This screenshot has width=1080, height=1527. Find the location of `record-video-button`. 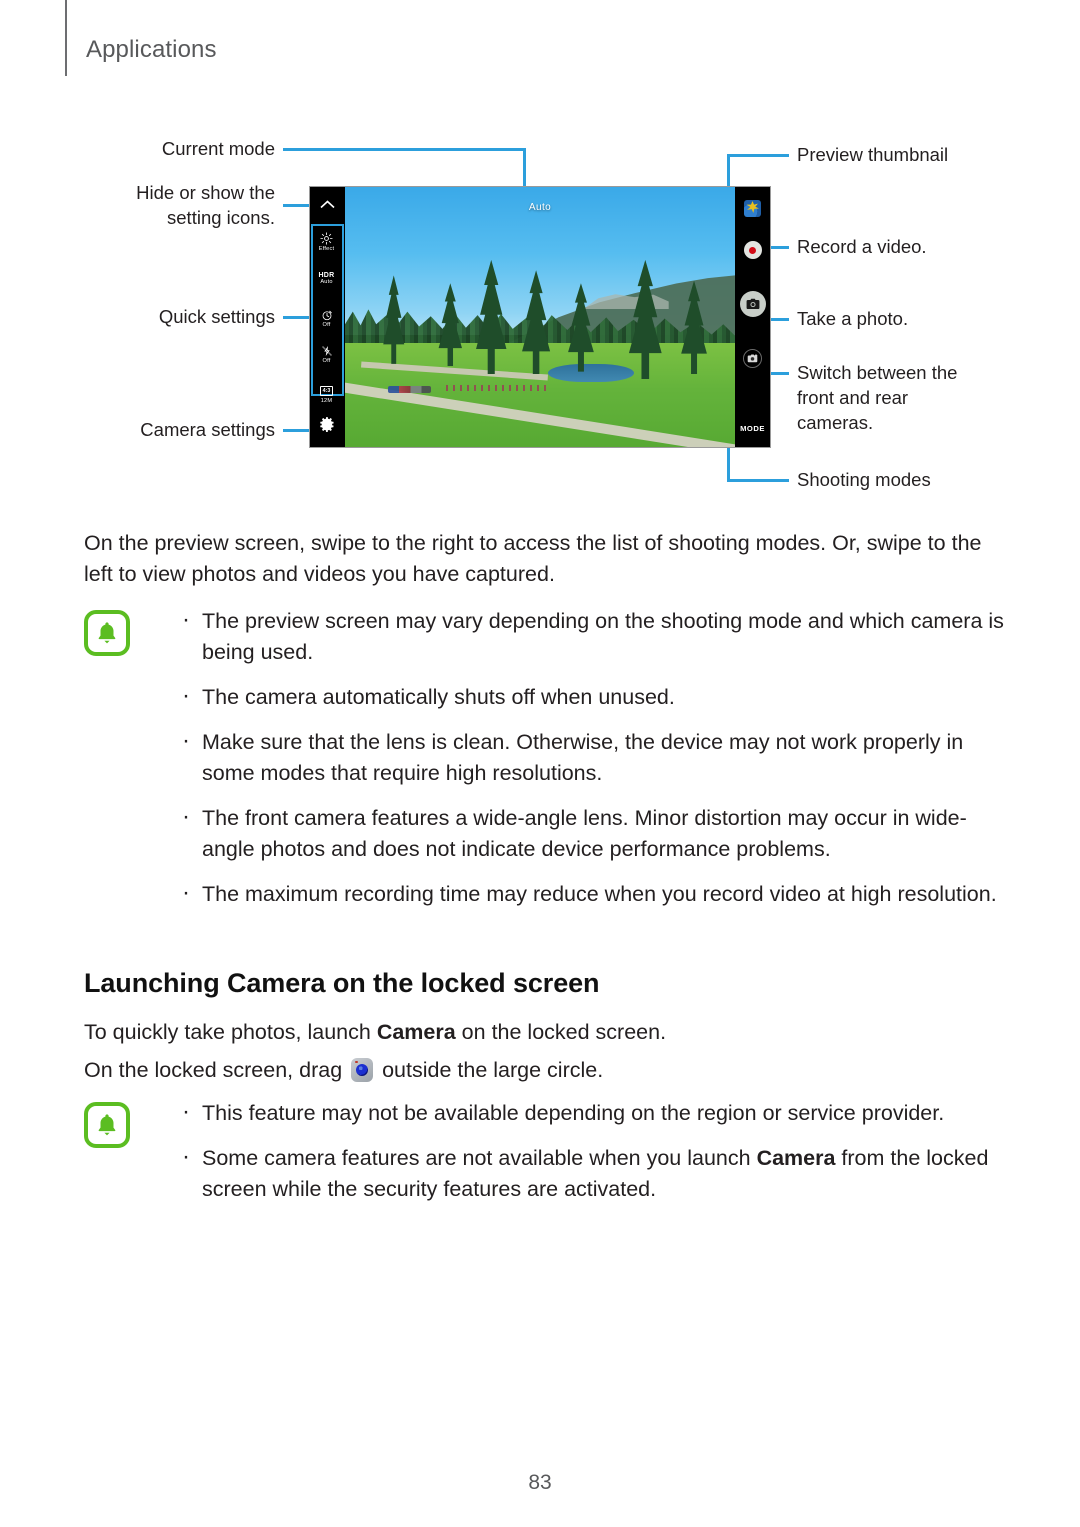

record-video-button is located at coordinates (752, 250).